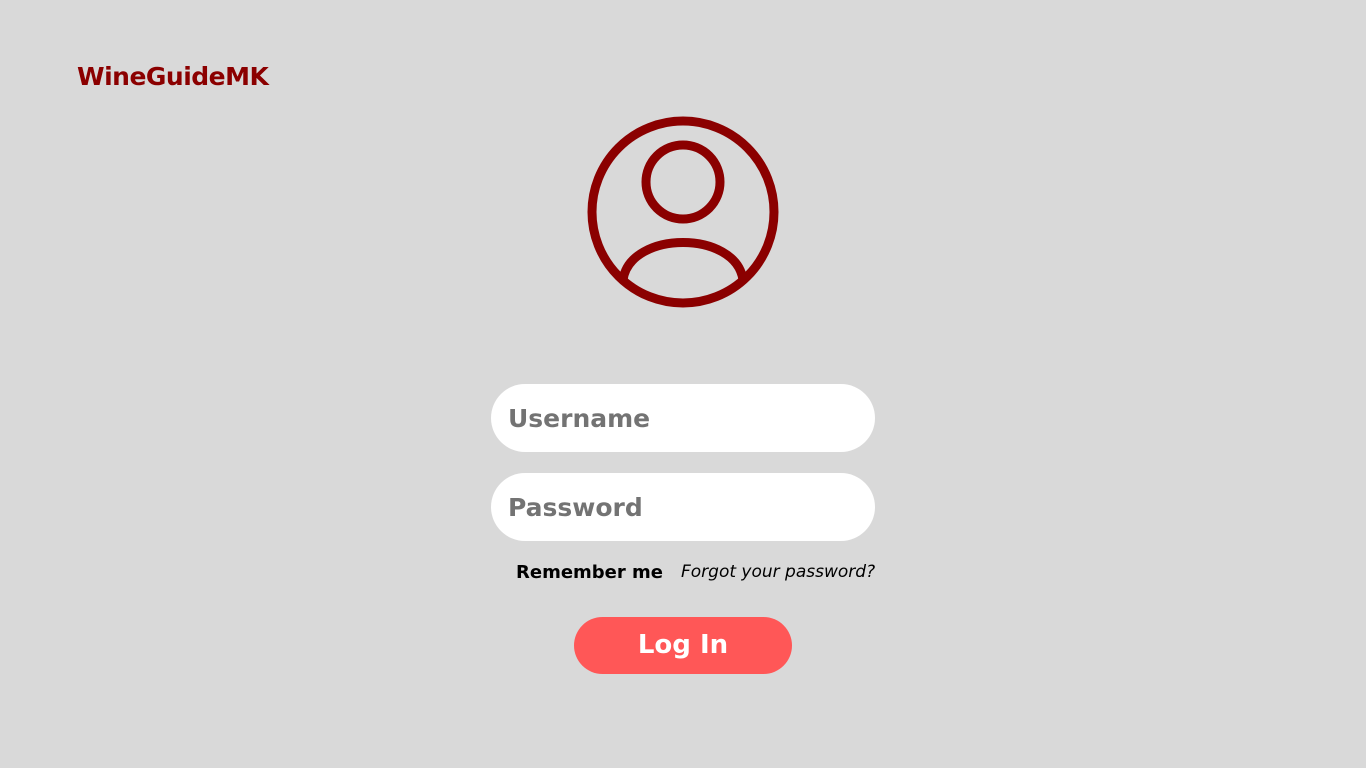 The height and width of the screenshot is (768, 1366). Describe the element at coordinates (683, 645) in the screenshot. I see `login-button: Log In` at that location.